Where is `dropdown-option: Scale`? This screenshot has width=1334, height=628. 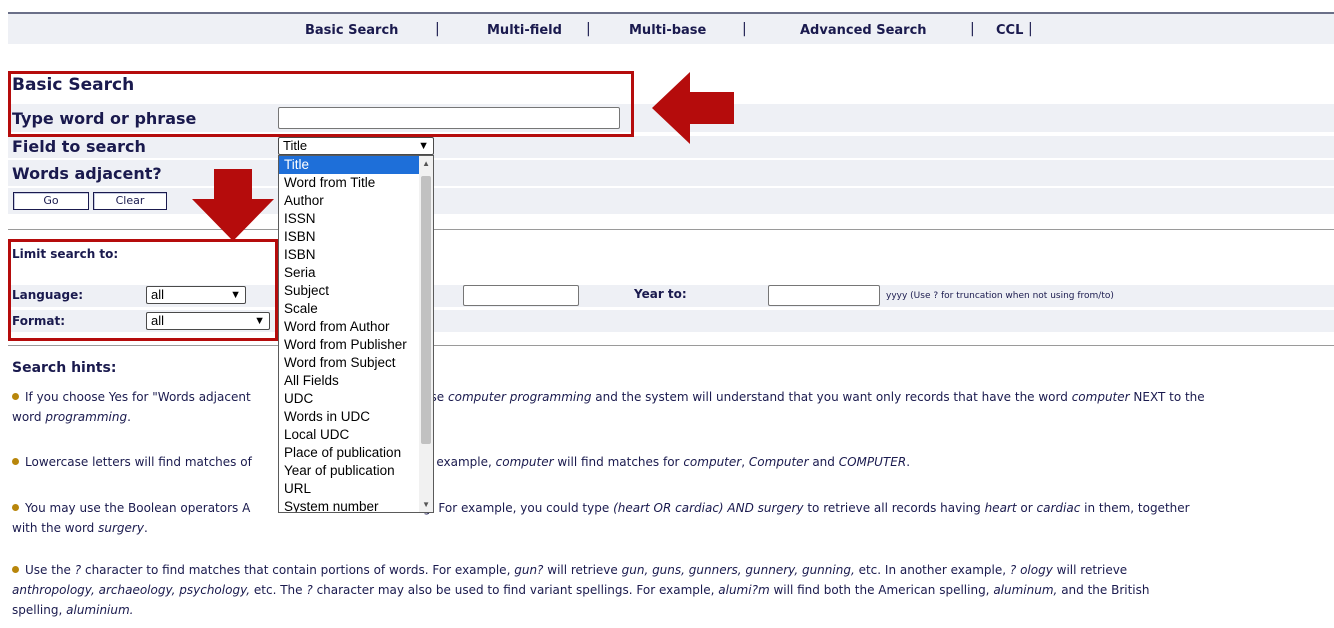 dropdown-option: Scale is located at coordinates (349, 309).